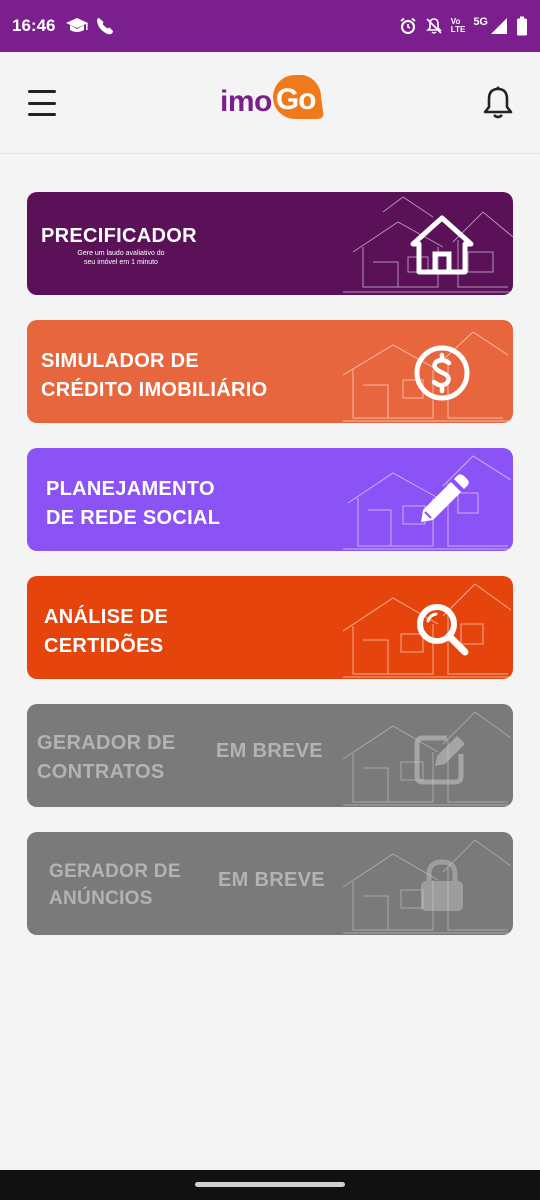  I want to click on home-gesture-handle, so click(270, 1184).